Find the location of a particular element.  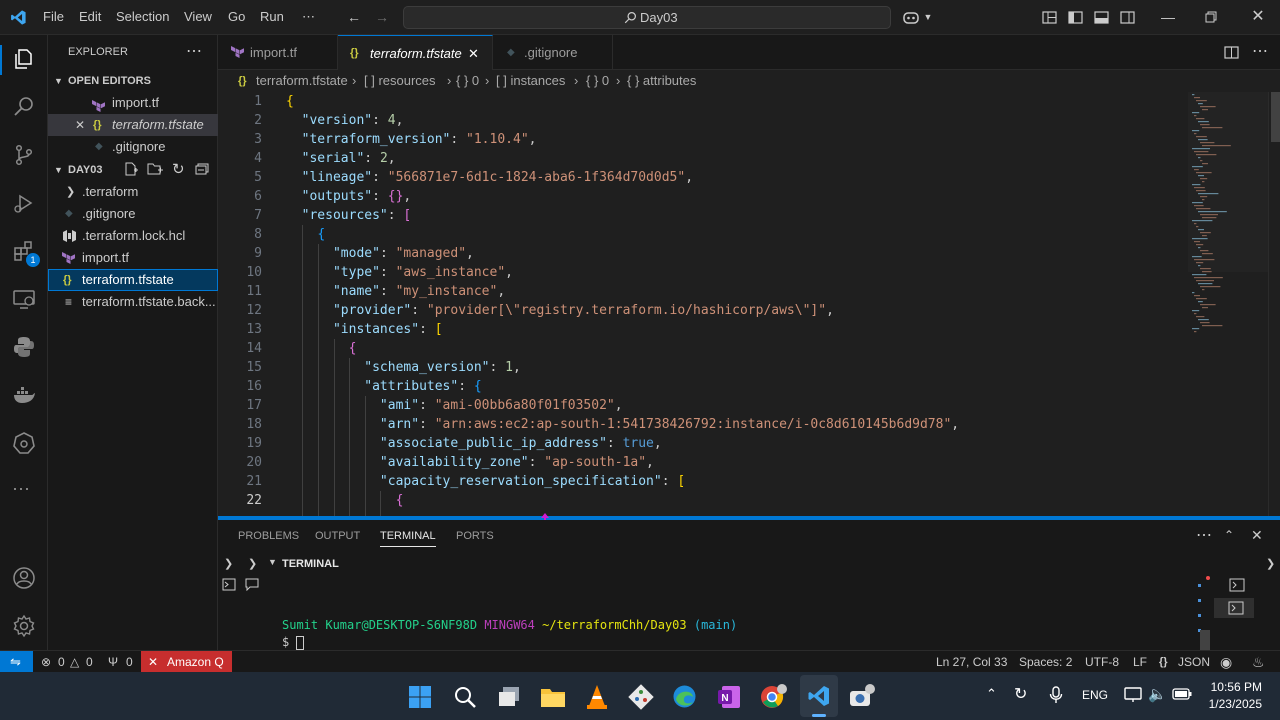

panel-tab-output: OUTPUT is located at coordinates (337, 536).